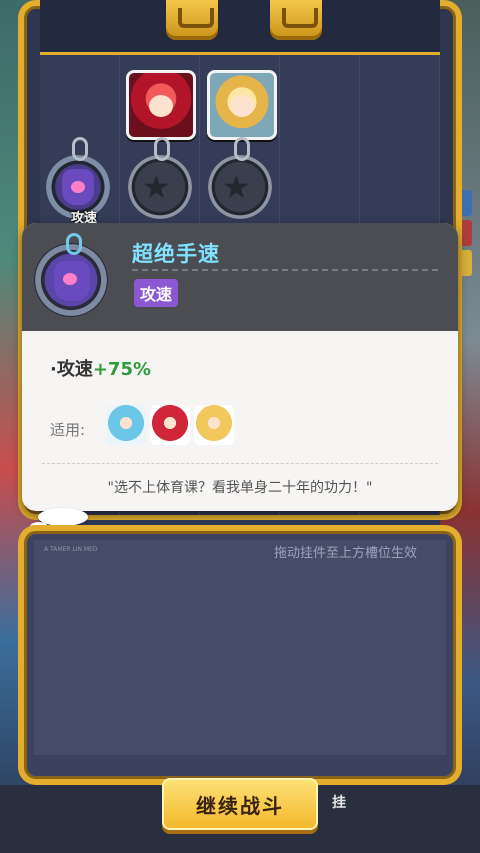  What do you see at coordinates (78, 187) in the screenshot?
I see `paw-pendant-icon` at bounding box center [78, 187].